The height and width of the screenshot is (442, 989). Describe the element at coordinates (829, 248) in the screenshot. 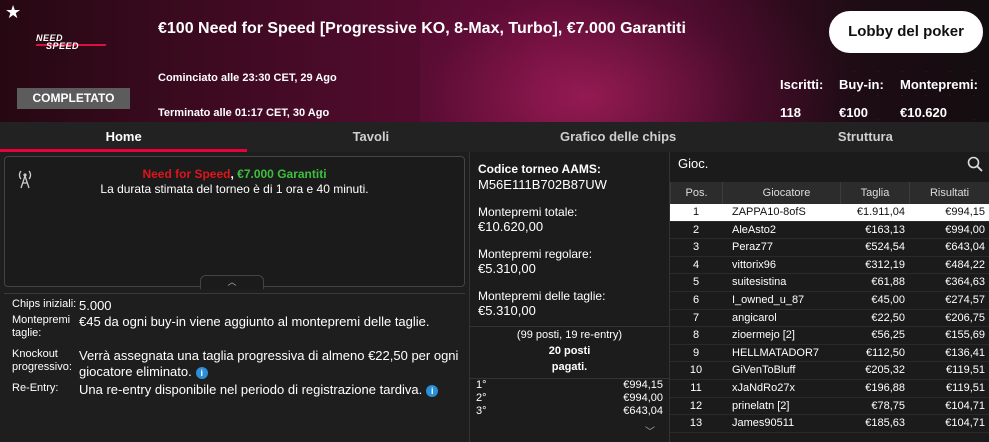

I see `table-row: 3 Peraz77 €524,54 €643,04` at that location.